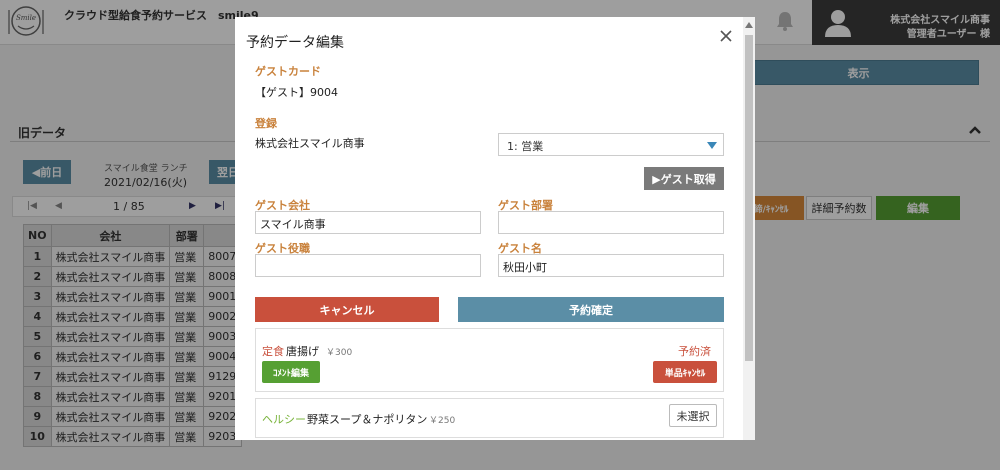 Image resolution: width=1000 pixels, height=470 pixels. I want to click on chevron-up-icon, so click(749, 25).